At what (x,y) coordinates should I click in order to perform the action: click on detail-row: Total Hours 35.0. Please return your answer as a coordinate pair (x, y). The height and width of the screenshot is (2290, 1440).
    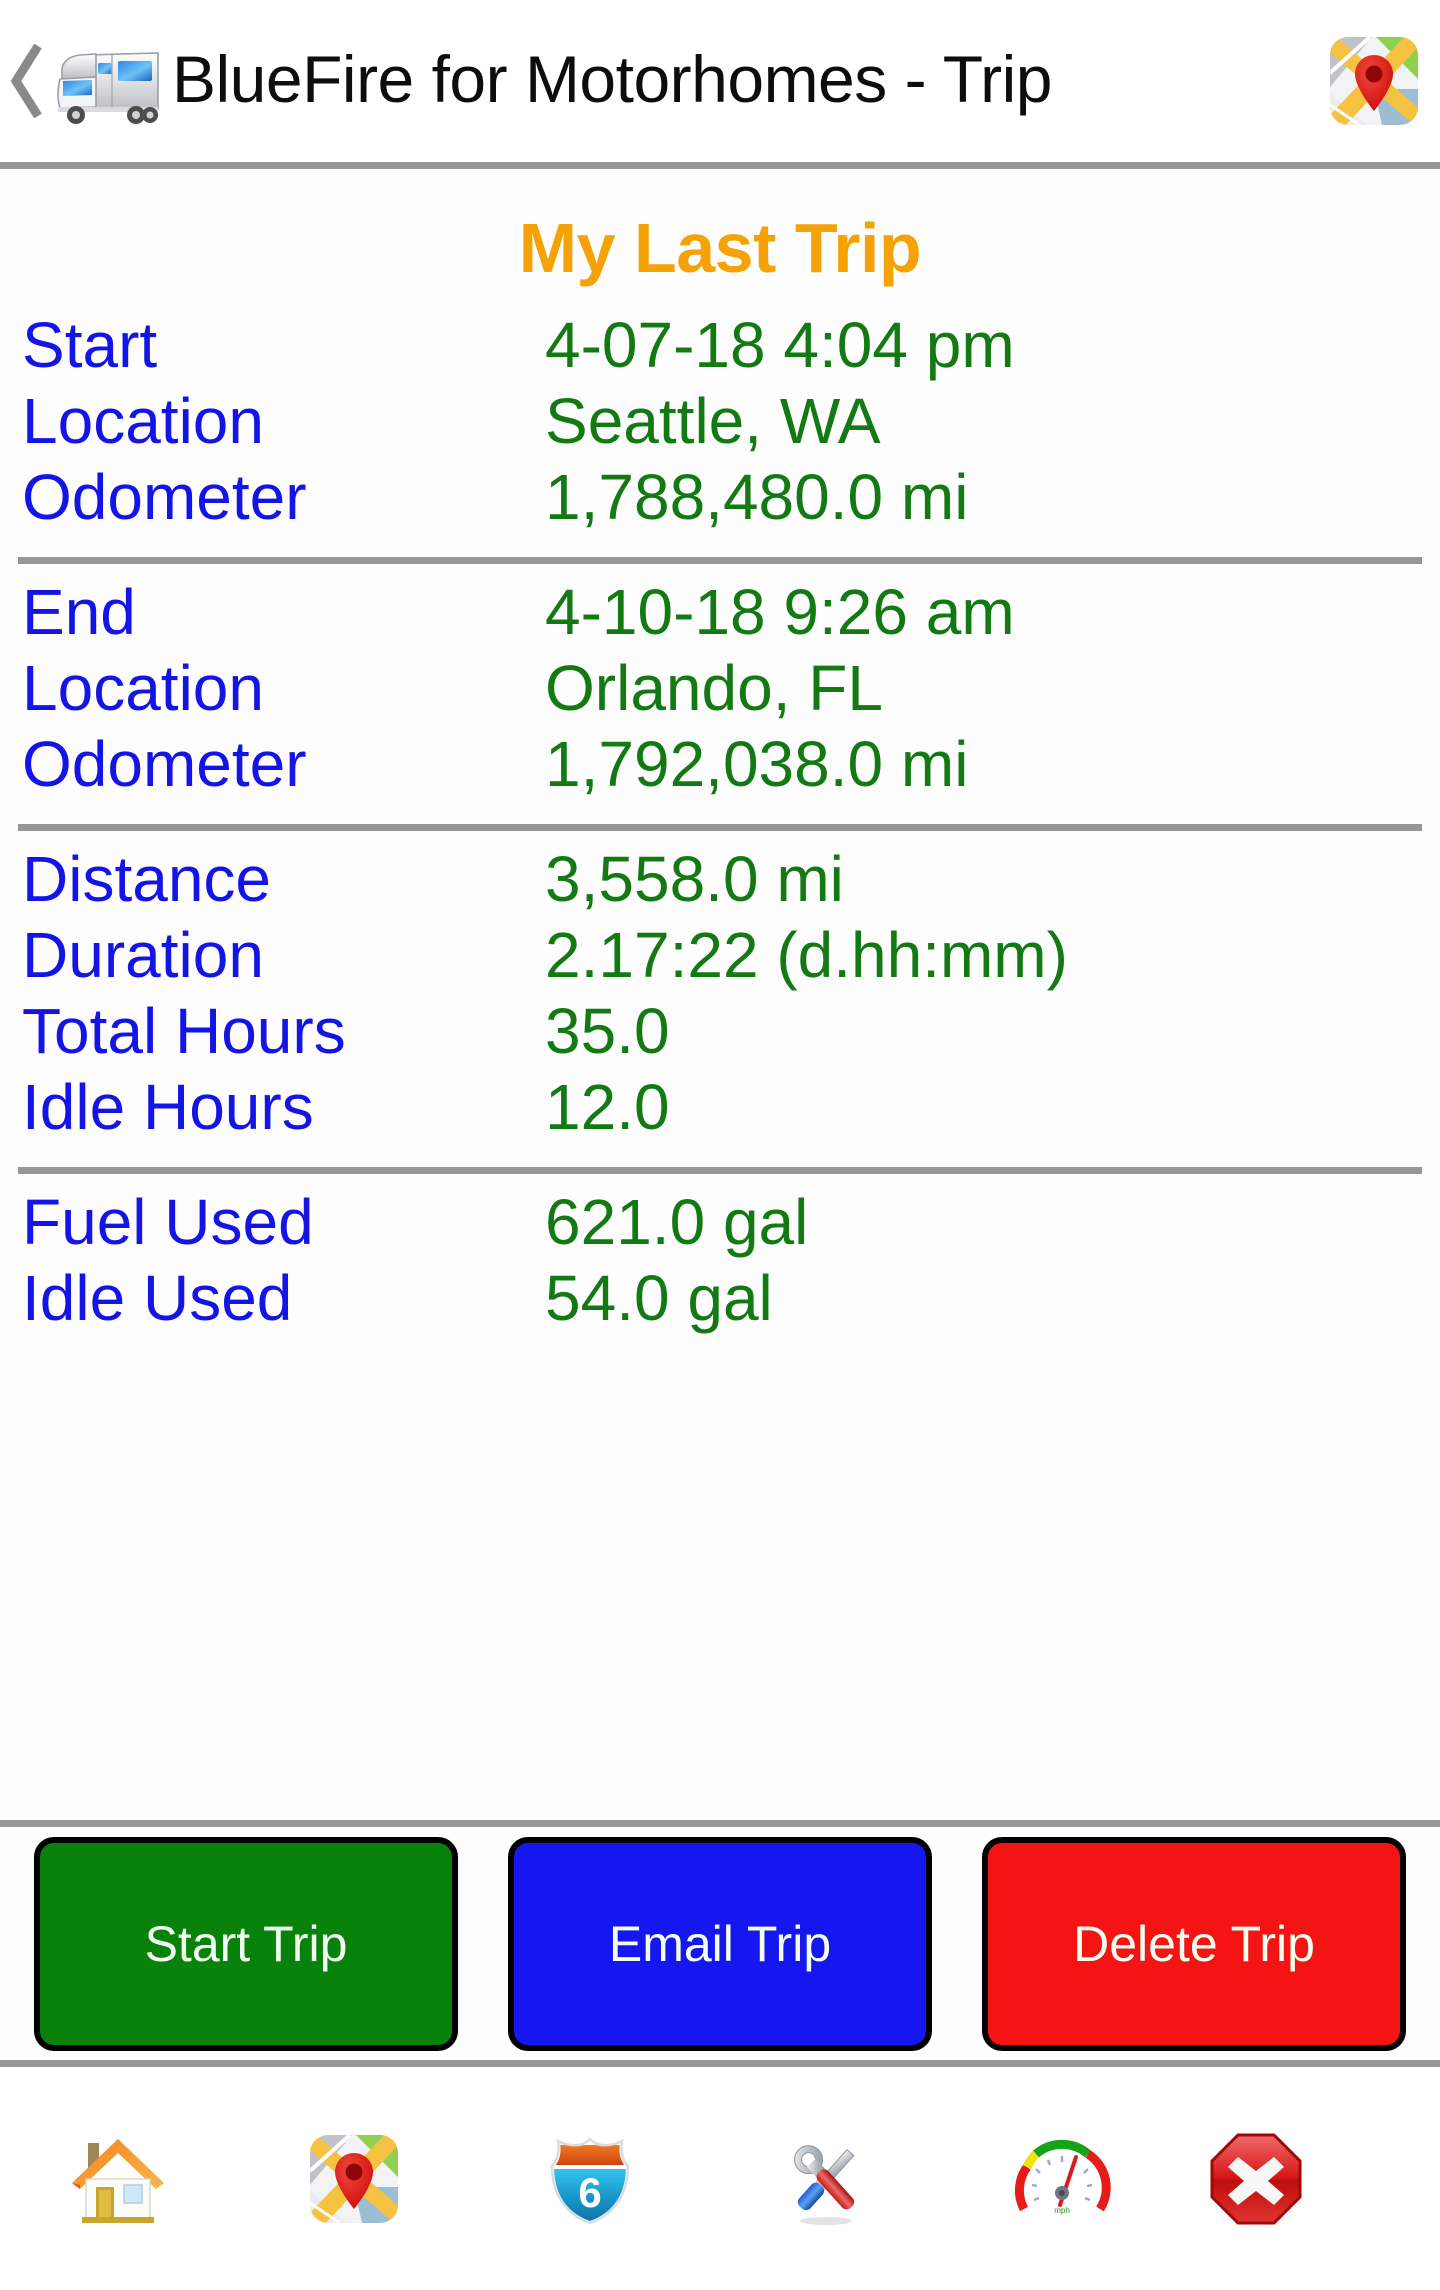
    Looking at the image, I should click on (720, 1037).